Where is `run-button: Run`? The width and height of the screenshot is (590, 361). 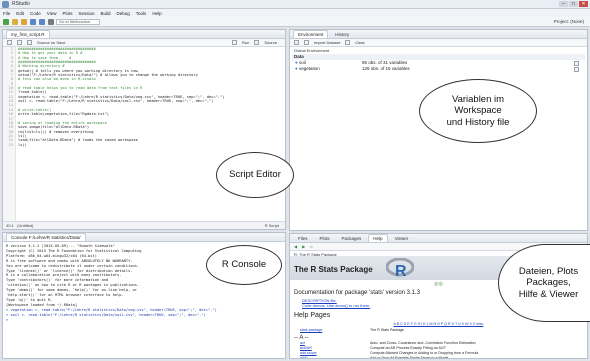 run-button: Run is located at coordinates (245, 42).